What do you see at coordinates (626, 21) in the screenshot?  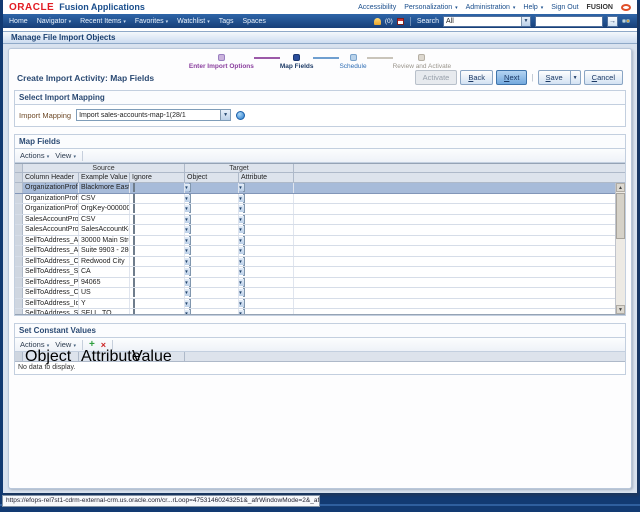 I see `advanced-search-icon` at bounding box center [626, 21].